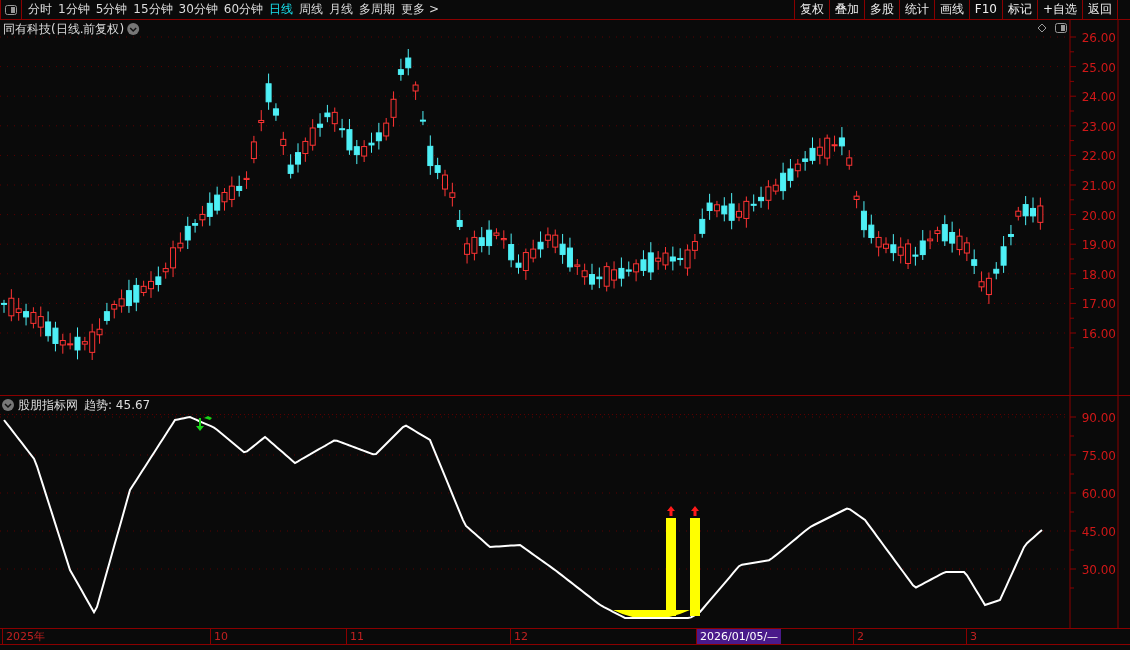 This screenshot has height=650, width=1130. Describe the element at coordinates (153, 9) in the screenshot. I see `period-tab: 15分钟` at that location.